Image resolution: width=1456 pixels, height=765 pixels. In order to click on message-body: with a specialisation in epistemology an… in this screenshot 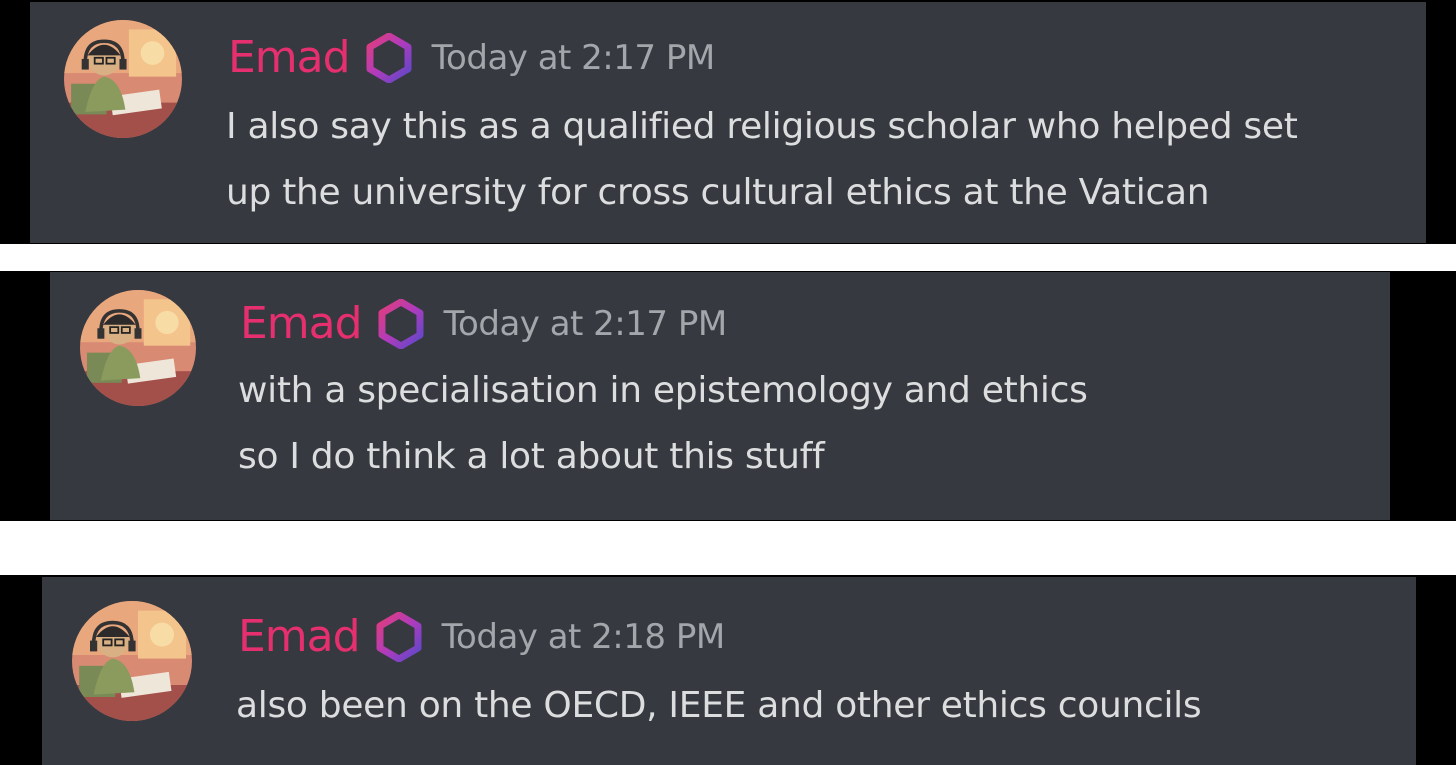, I will do `click(663, 424)`.